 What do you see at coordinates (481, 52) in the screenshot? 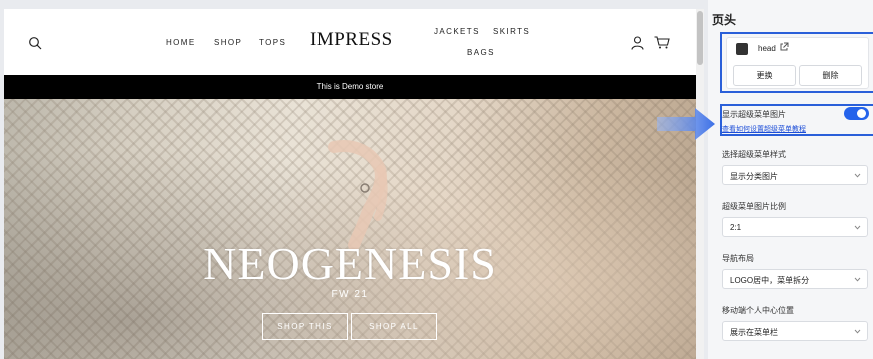
I see `nav-bags: BAGS` at bounding box center [481, 52].